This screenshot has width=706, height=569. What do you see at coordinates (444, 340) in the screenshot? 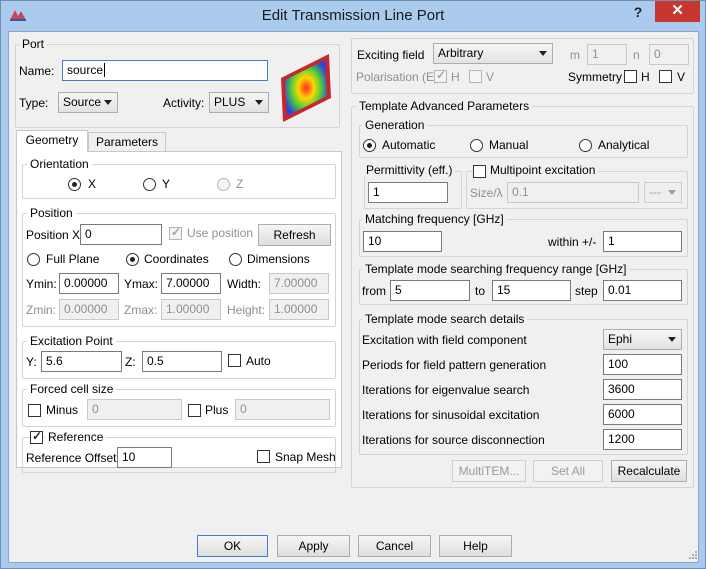
I see `field-component-label: Excitation with field component` at bounding box center [444, 340].